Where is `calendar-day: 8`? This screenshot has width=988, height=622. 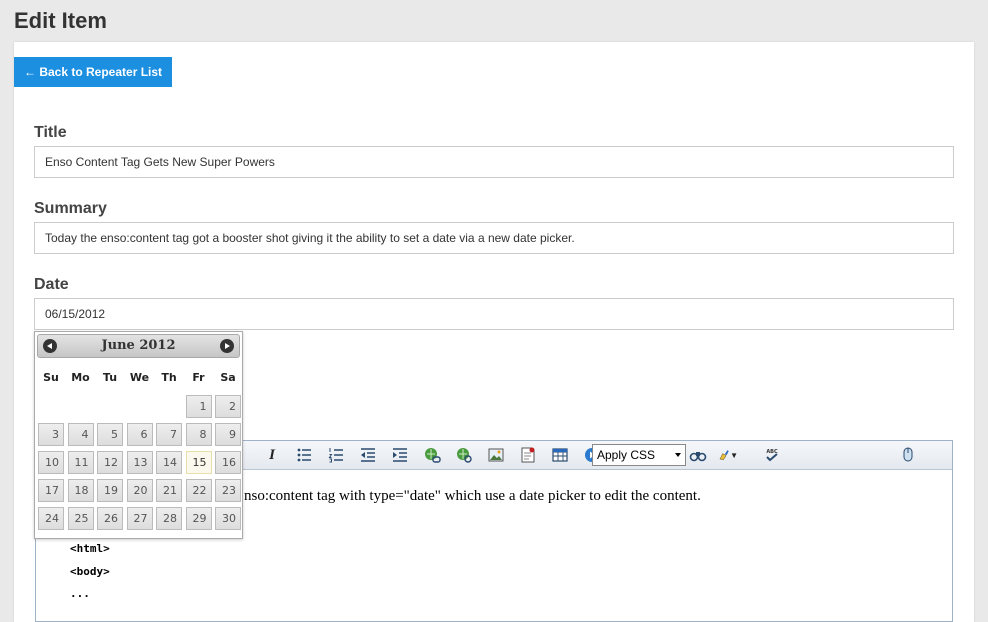
calendar-day: 8 is located at coordinates (198, 434).